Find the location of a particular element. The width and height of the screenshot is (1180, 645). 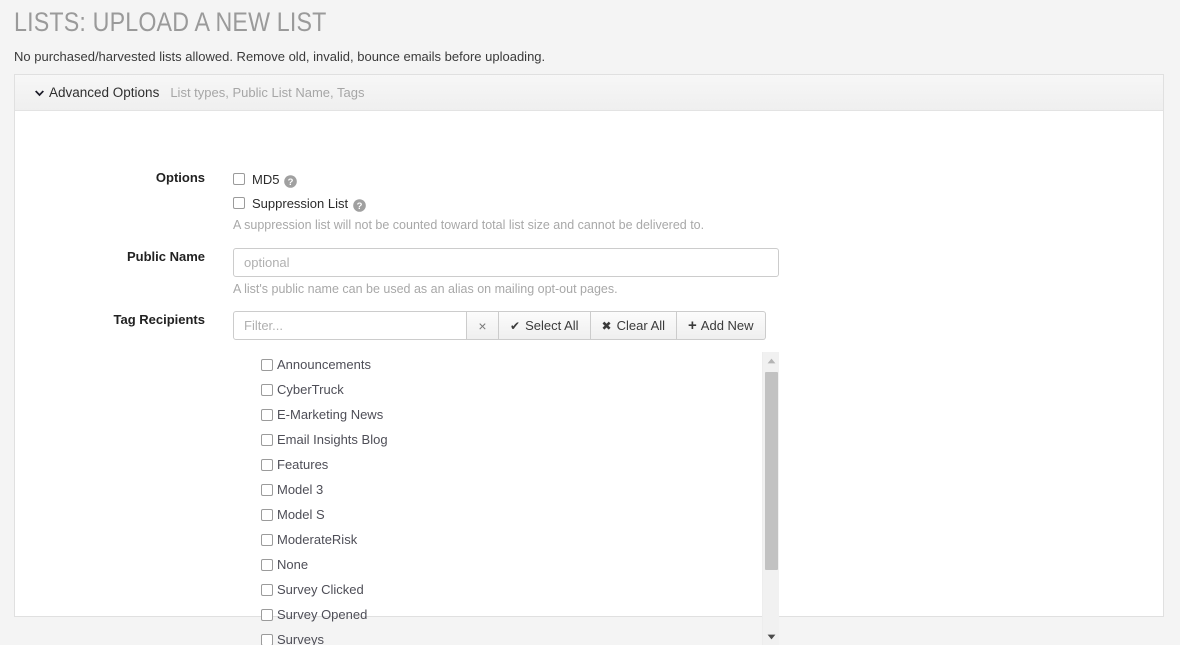

tag-label: Email Insights Blog is located at coordinates (332, 439).